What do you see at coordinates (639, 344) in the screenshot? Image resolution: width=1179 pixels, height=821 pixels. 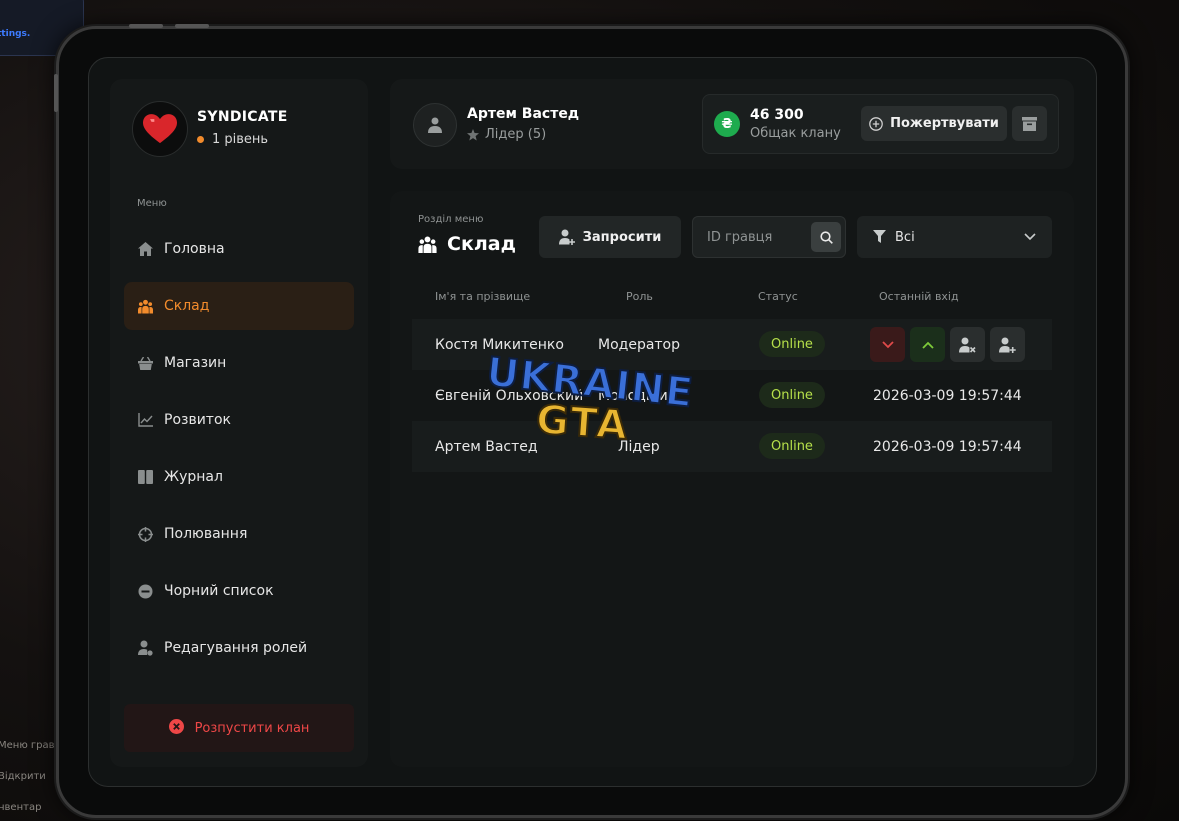 I see `member-role: Модератор` at bounding box center [639, 344].